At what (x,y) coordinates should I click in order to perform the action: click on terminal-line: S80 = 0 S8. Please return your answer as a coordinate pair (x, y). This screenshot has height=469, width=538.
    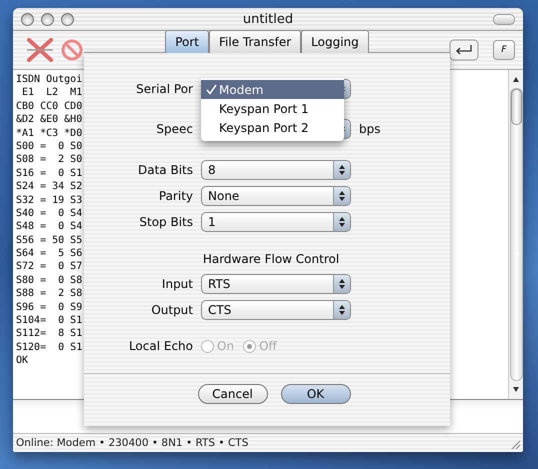
    Looking at the image, I should click on (49, 281).